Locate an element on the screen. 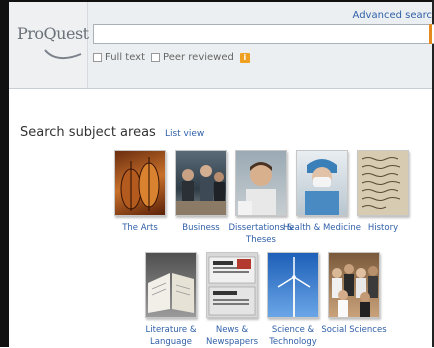 This screenshot has width=434, height=348. proquest-logo: ProQuest is located at coordinates (49, 45).